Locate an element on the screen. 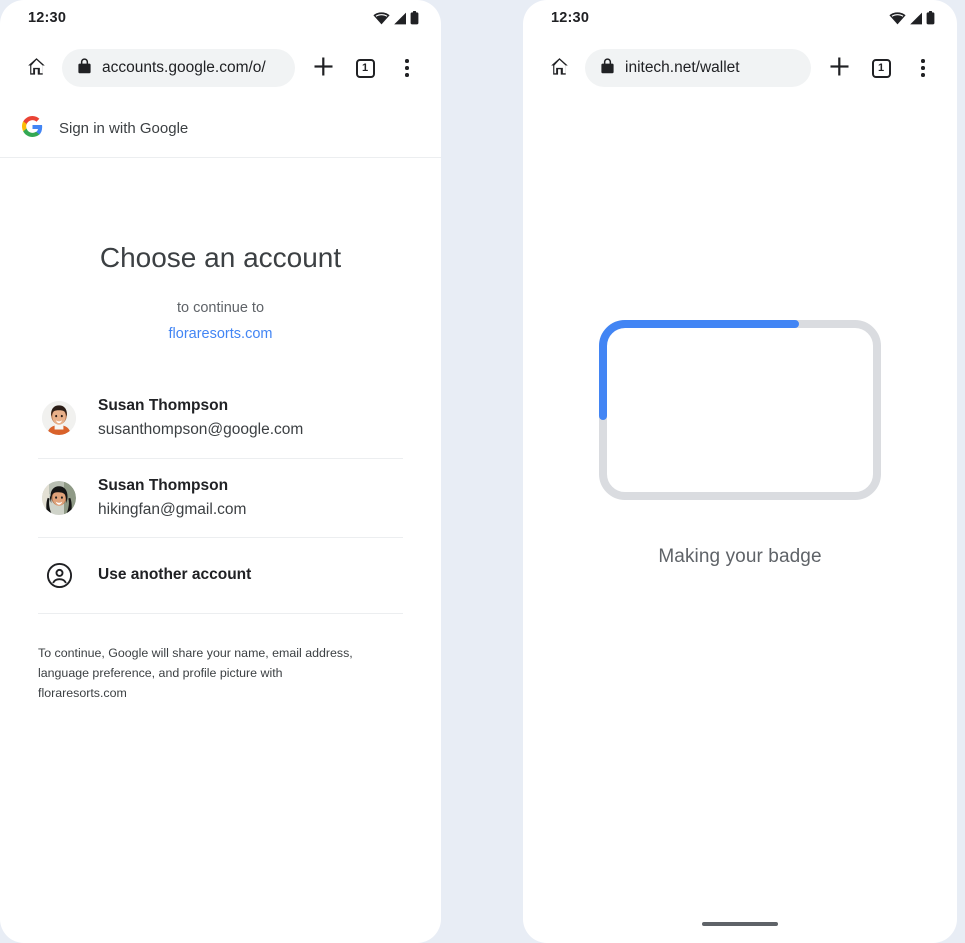 Image resolution: width=965 pixels, height=943 pixels. account-email: susanthompson@google.com is located at coordinates (201, 429).